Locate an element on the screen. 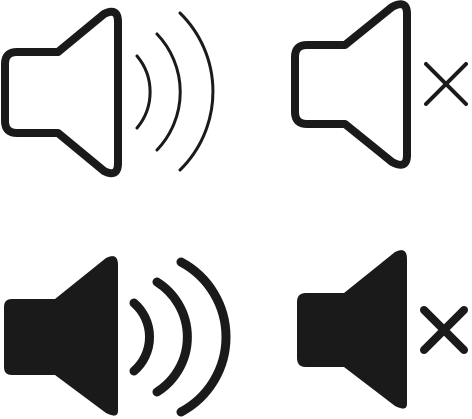 The height and width of the screenshot is (419, 472). wave-large is located at coordinates (196, 91).